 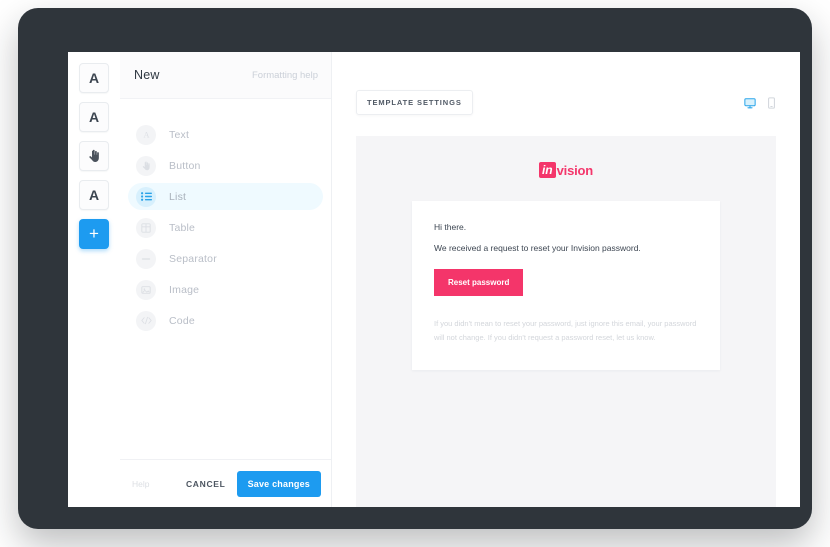 What do you see at coordinates (566, 102) in the screenshot?
I see `preview-toolbar: TEMPLATE SETTINGS` at bounding box center [566, 102].